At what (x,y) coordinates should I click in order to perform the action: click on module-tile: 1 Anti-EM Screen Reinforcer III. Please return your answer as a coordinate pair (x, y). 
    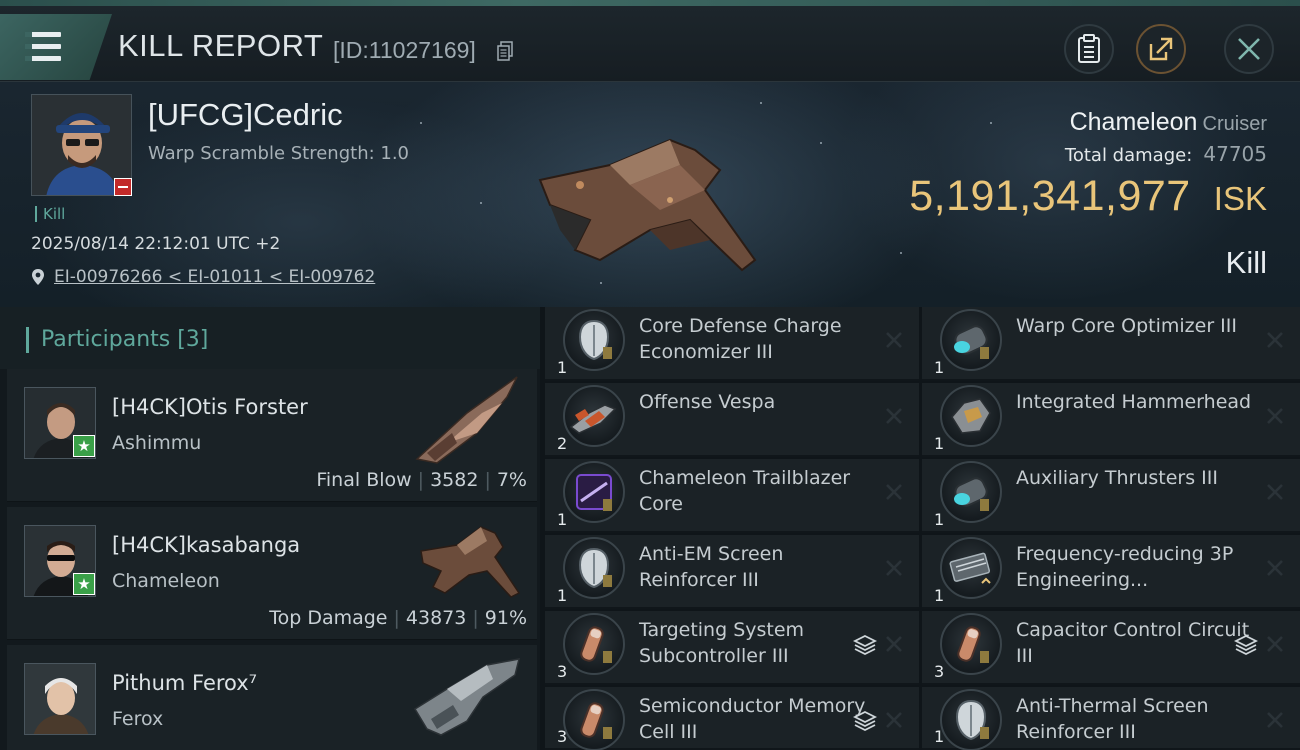
    Looking at the image, I should click on (732, 572).